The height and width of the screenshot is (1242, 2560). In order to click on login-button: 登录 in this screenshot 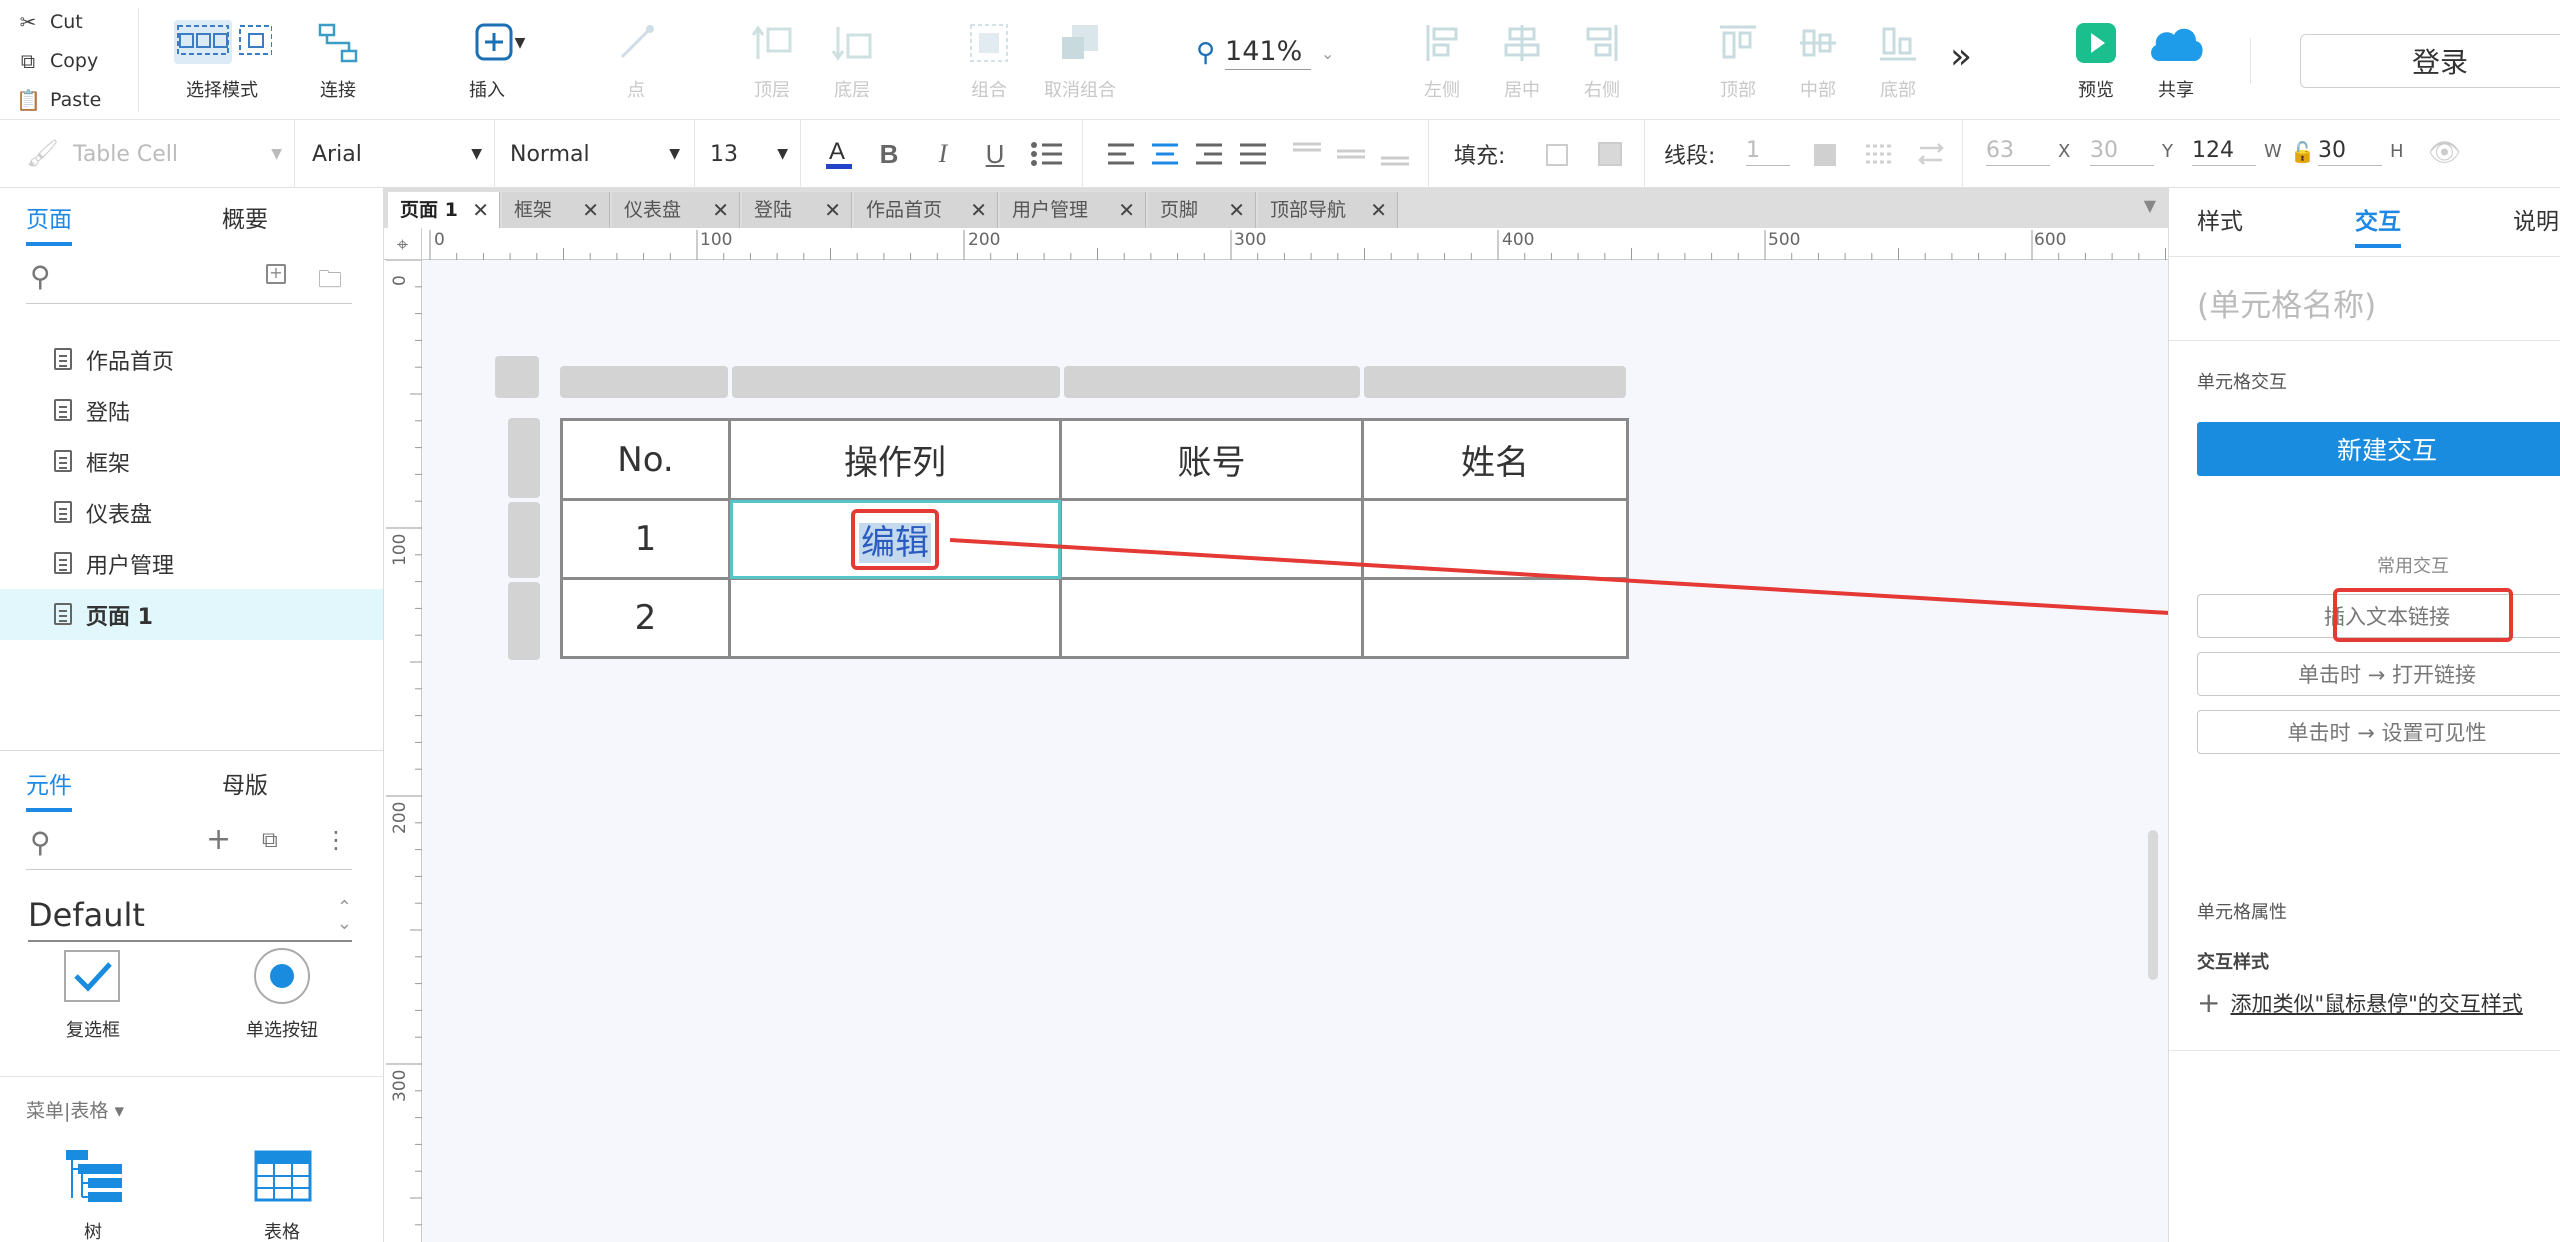, I will do `click(2430, 61)`.